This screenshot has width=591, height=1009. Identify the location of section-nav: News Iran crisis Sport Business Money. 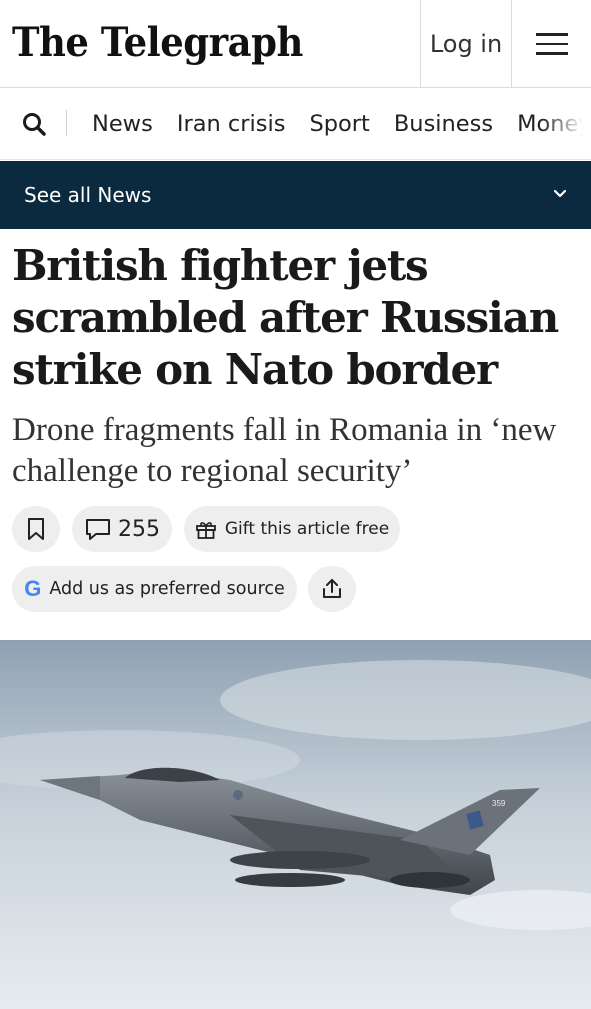
(295, 124).